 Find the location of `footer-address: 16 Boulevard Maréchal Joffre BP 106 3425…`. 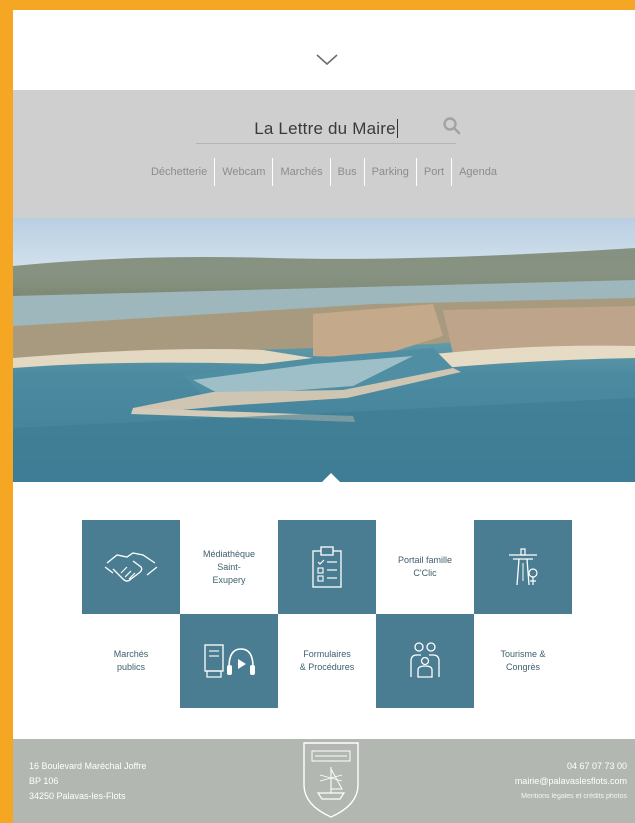

footer-address: 16 Boulevard Maréchal Joffre BP 106 3425… is located at coordinates (87, 781).